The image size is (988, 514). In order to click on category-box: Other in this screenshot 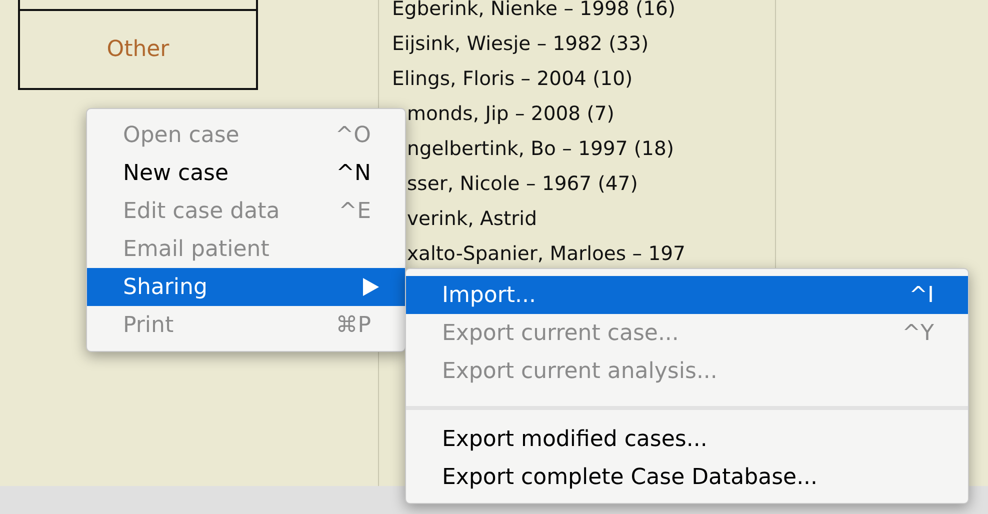, I will do `click(138, 45)`.